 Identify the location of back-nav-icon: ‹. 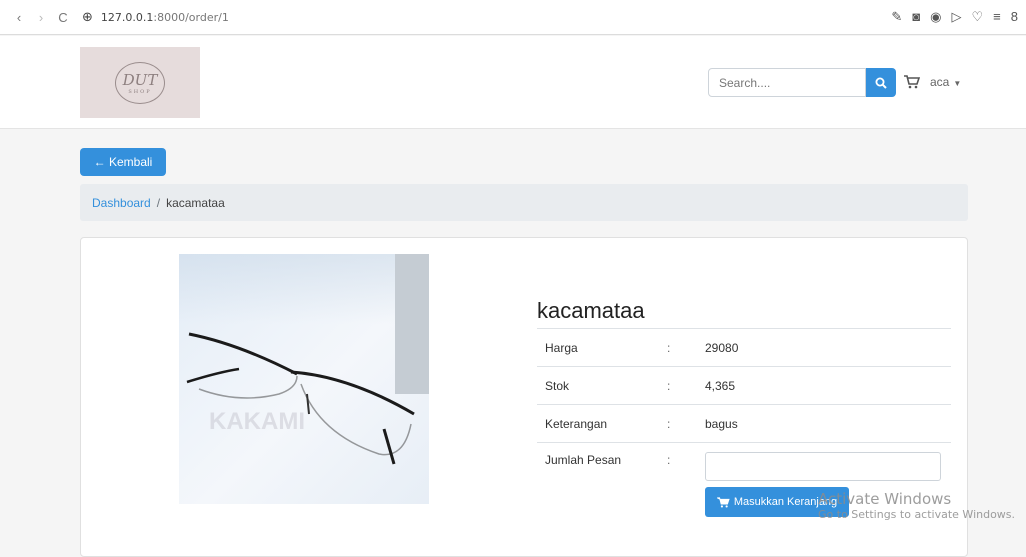
(19, 17).